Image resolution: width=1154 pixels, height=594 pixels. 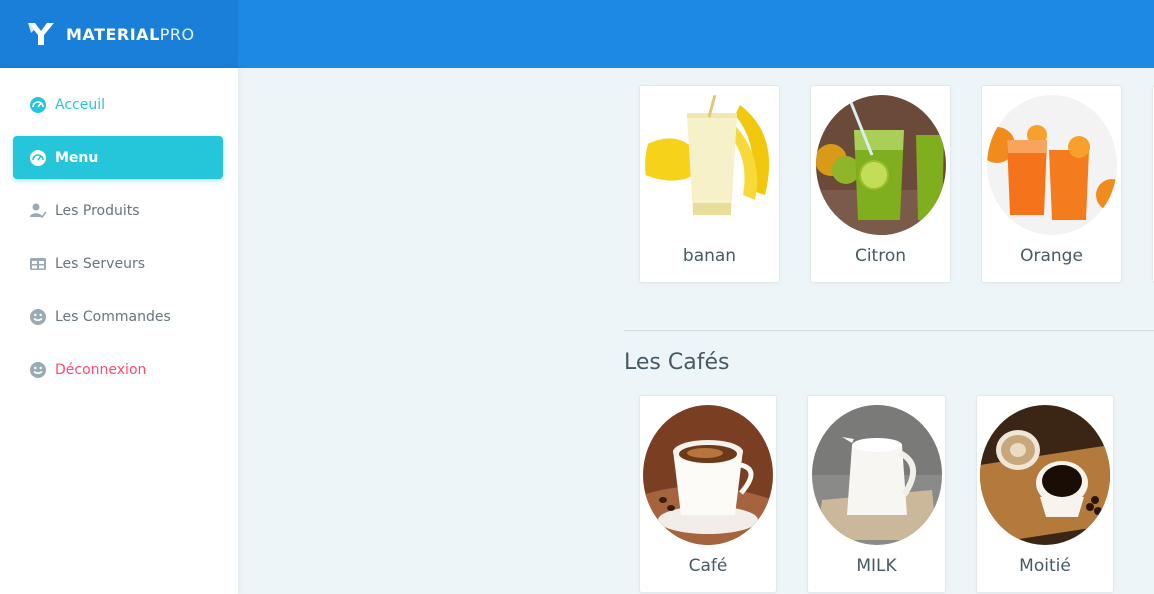 I want to click on lemonade-image, so click(x=880, y=165).